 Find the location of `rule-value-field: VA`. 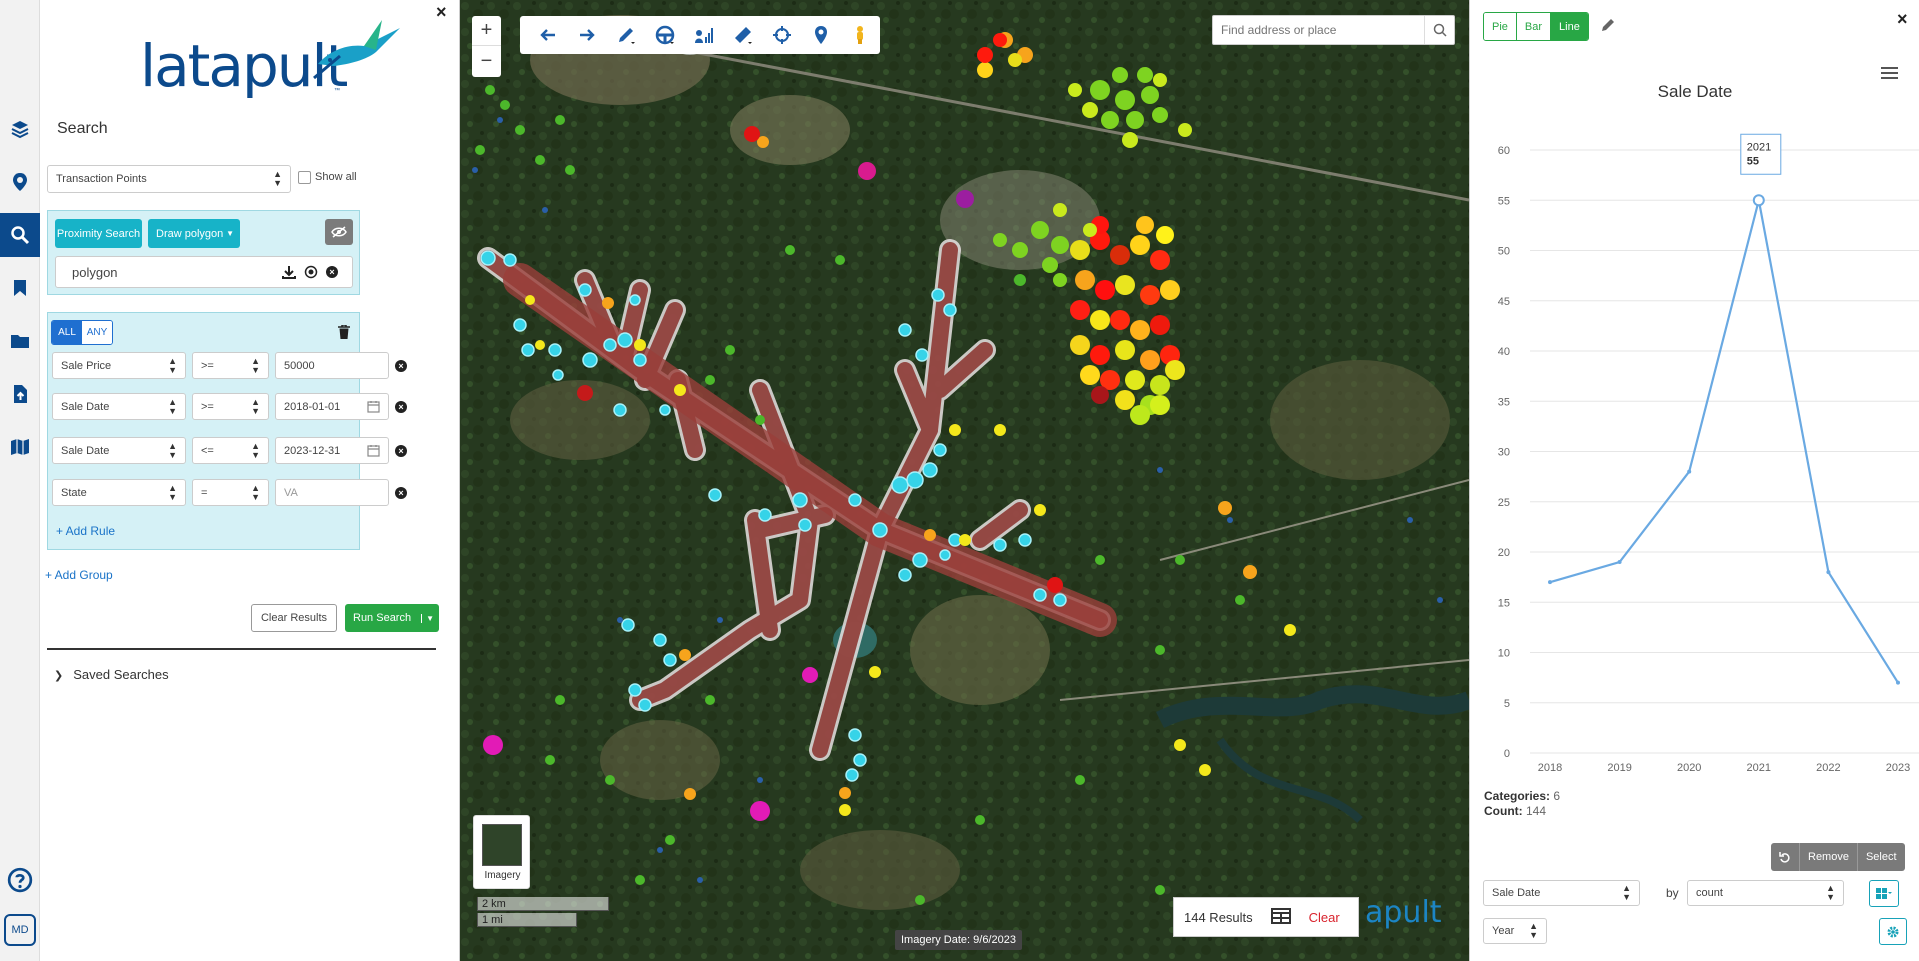

rule-value-field: VA is located at coordinates (332, 492).